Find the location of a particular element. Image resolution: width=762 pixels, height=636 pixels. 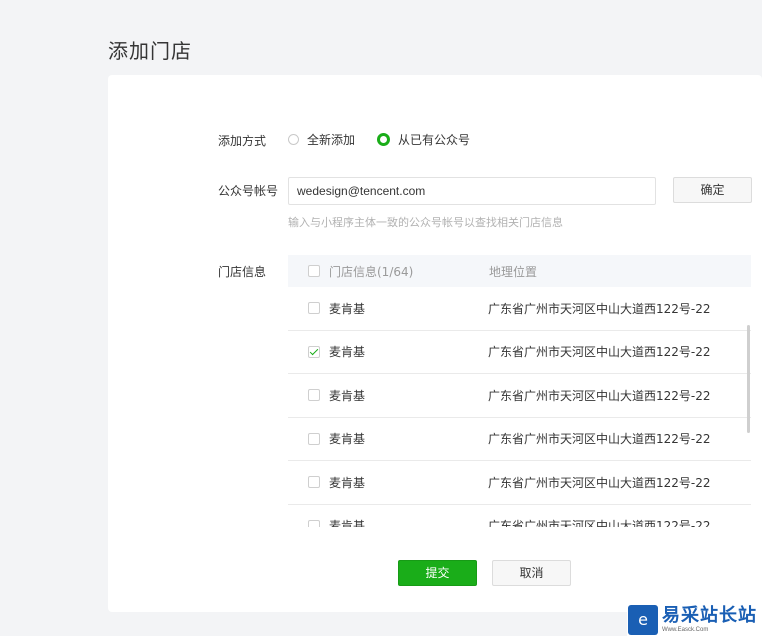

account-input: wedesign@tencent.com is located at coordinates (472, 191).